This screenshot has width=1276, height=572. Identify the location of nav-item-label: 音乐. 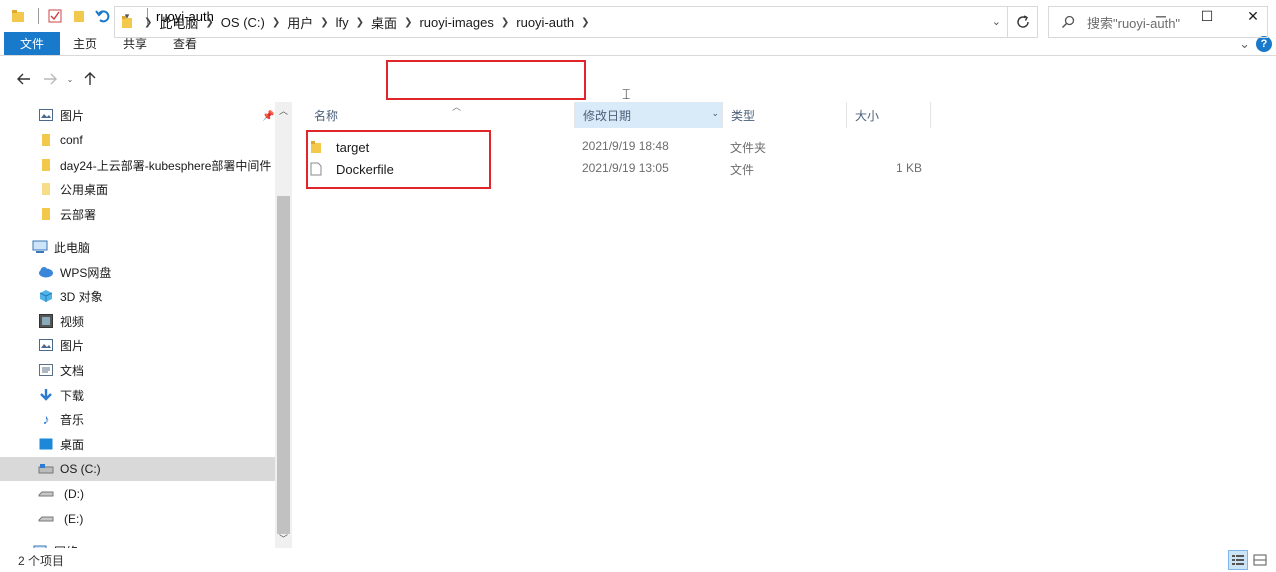
(72, 419).